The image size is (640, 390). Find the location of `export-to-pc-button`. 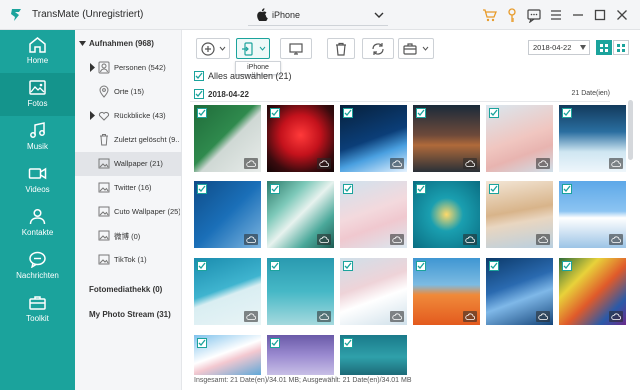

export-to-pc-button is located at coordinates (296, 48).